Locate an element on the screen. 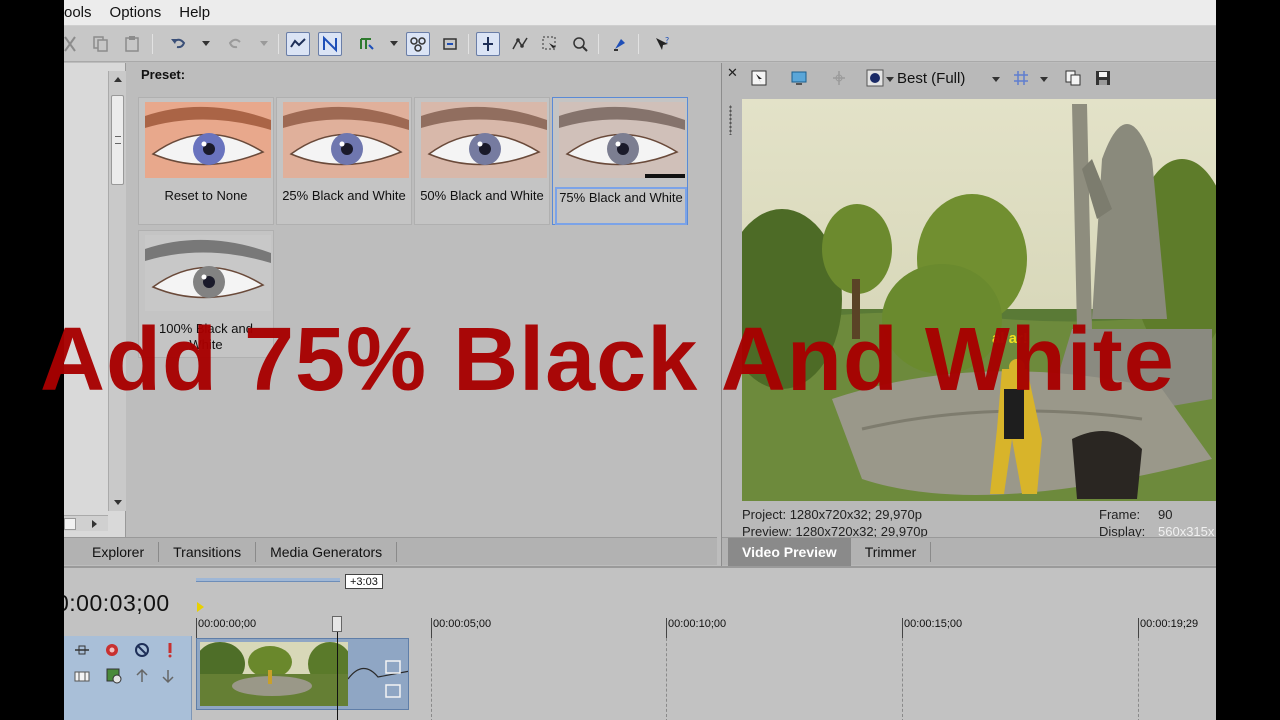 The image size is (1280, 720). playhead-handle is located at coordinates (337, 624).